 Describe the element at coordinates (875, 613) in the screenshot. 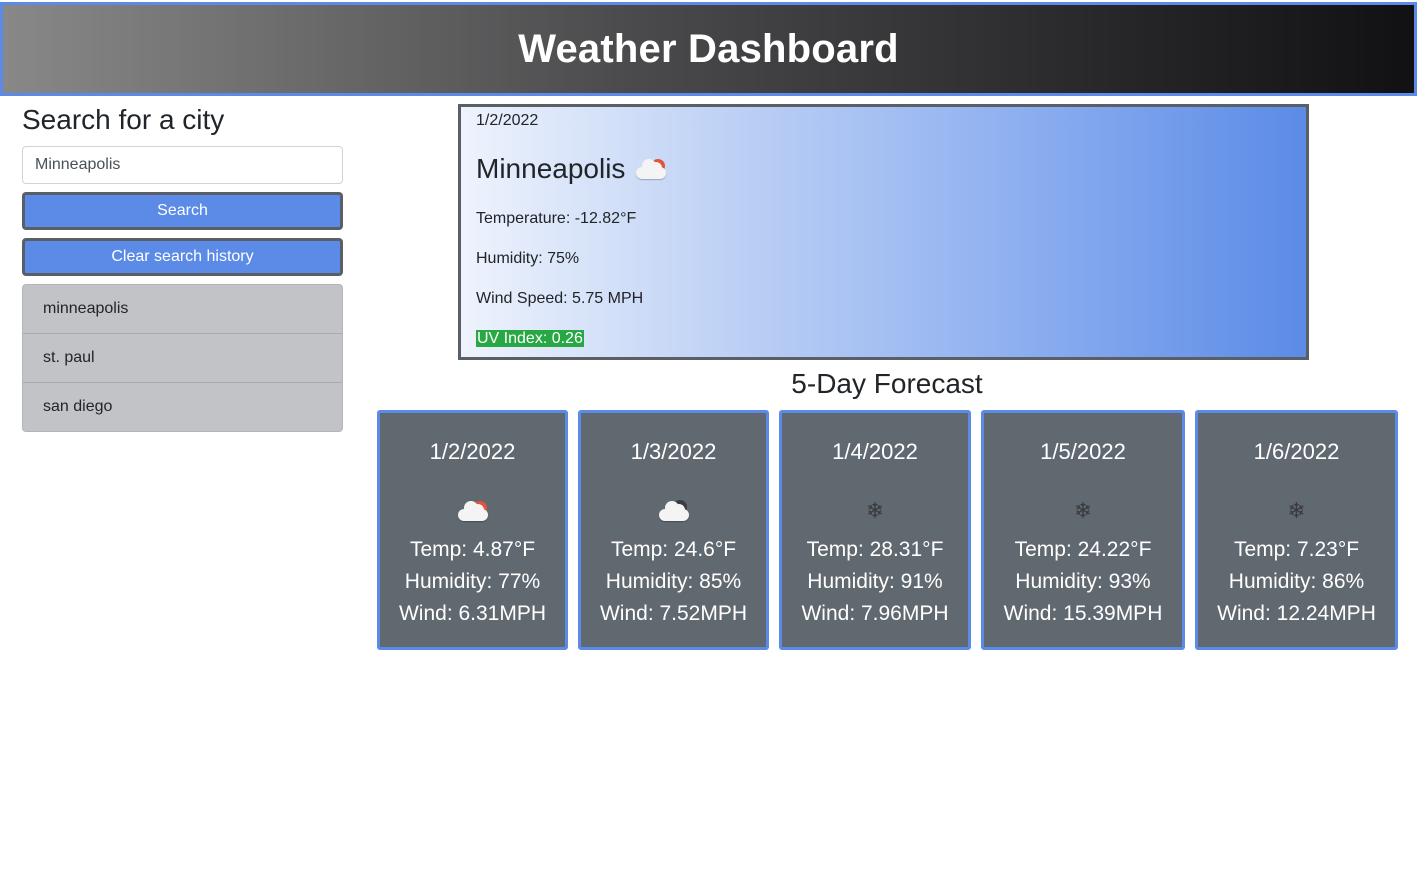

I see `forecast-wind: Wind: 7.96MPH` at that location.